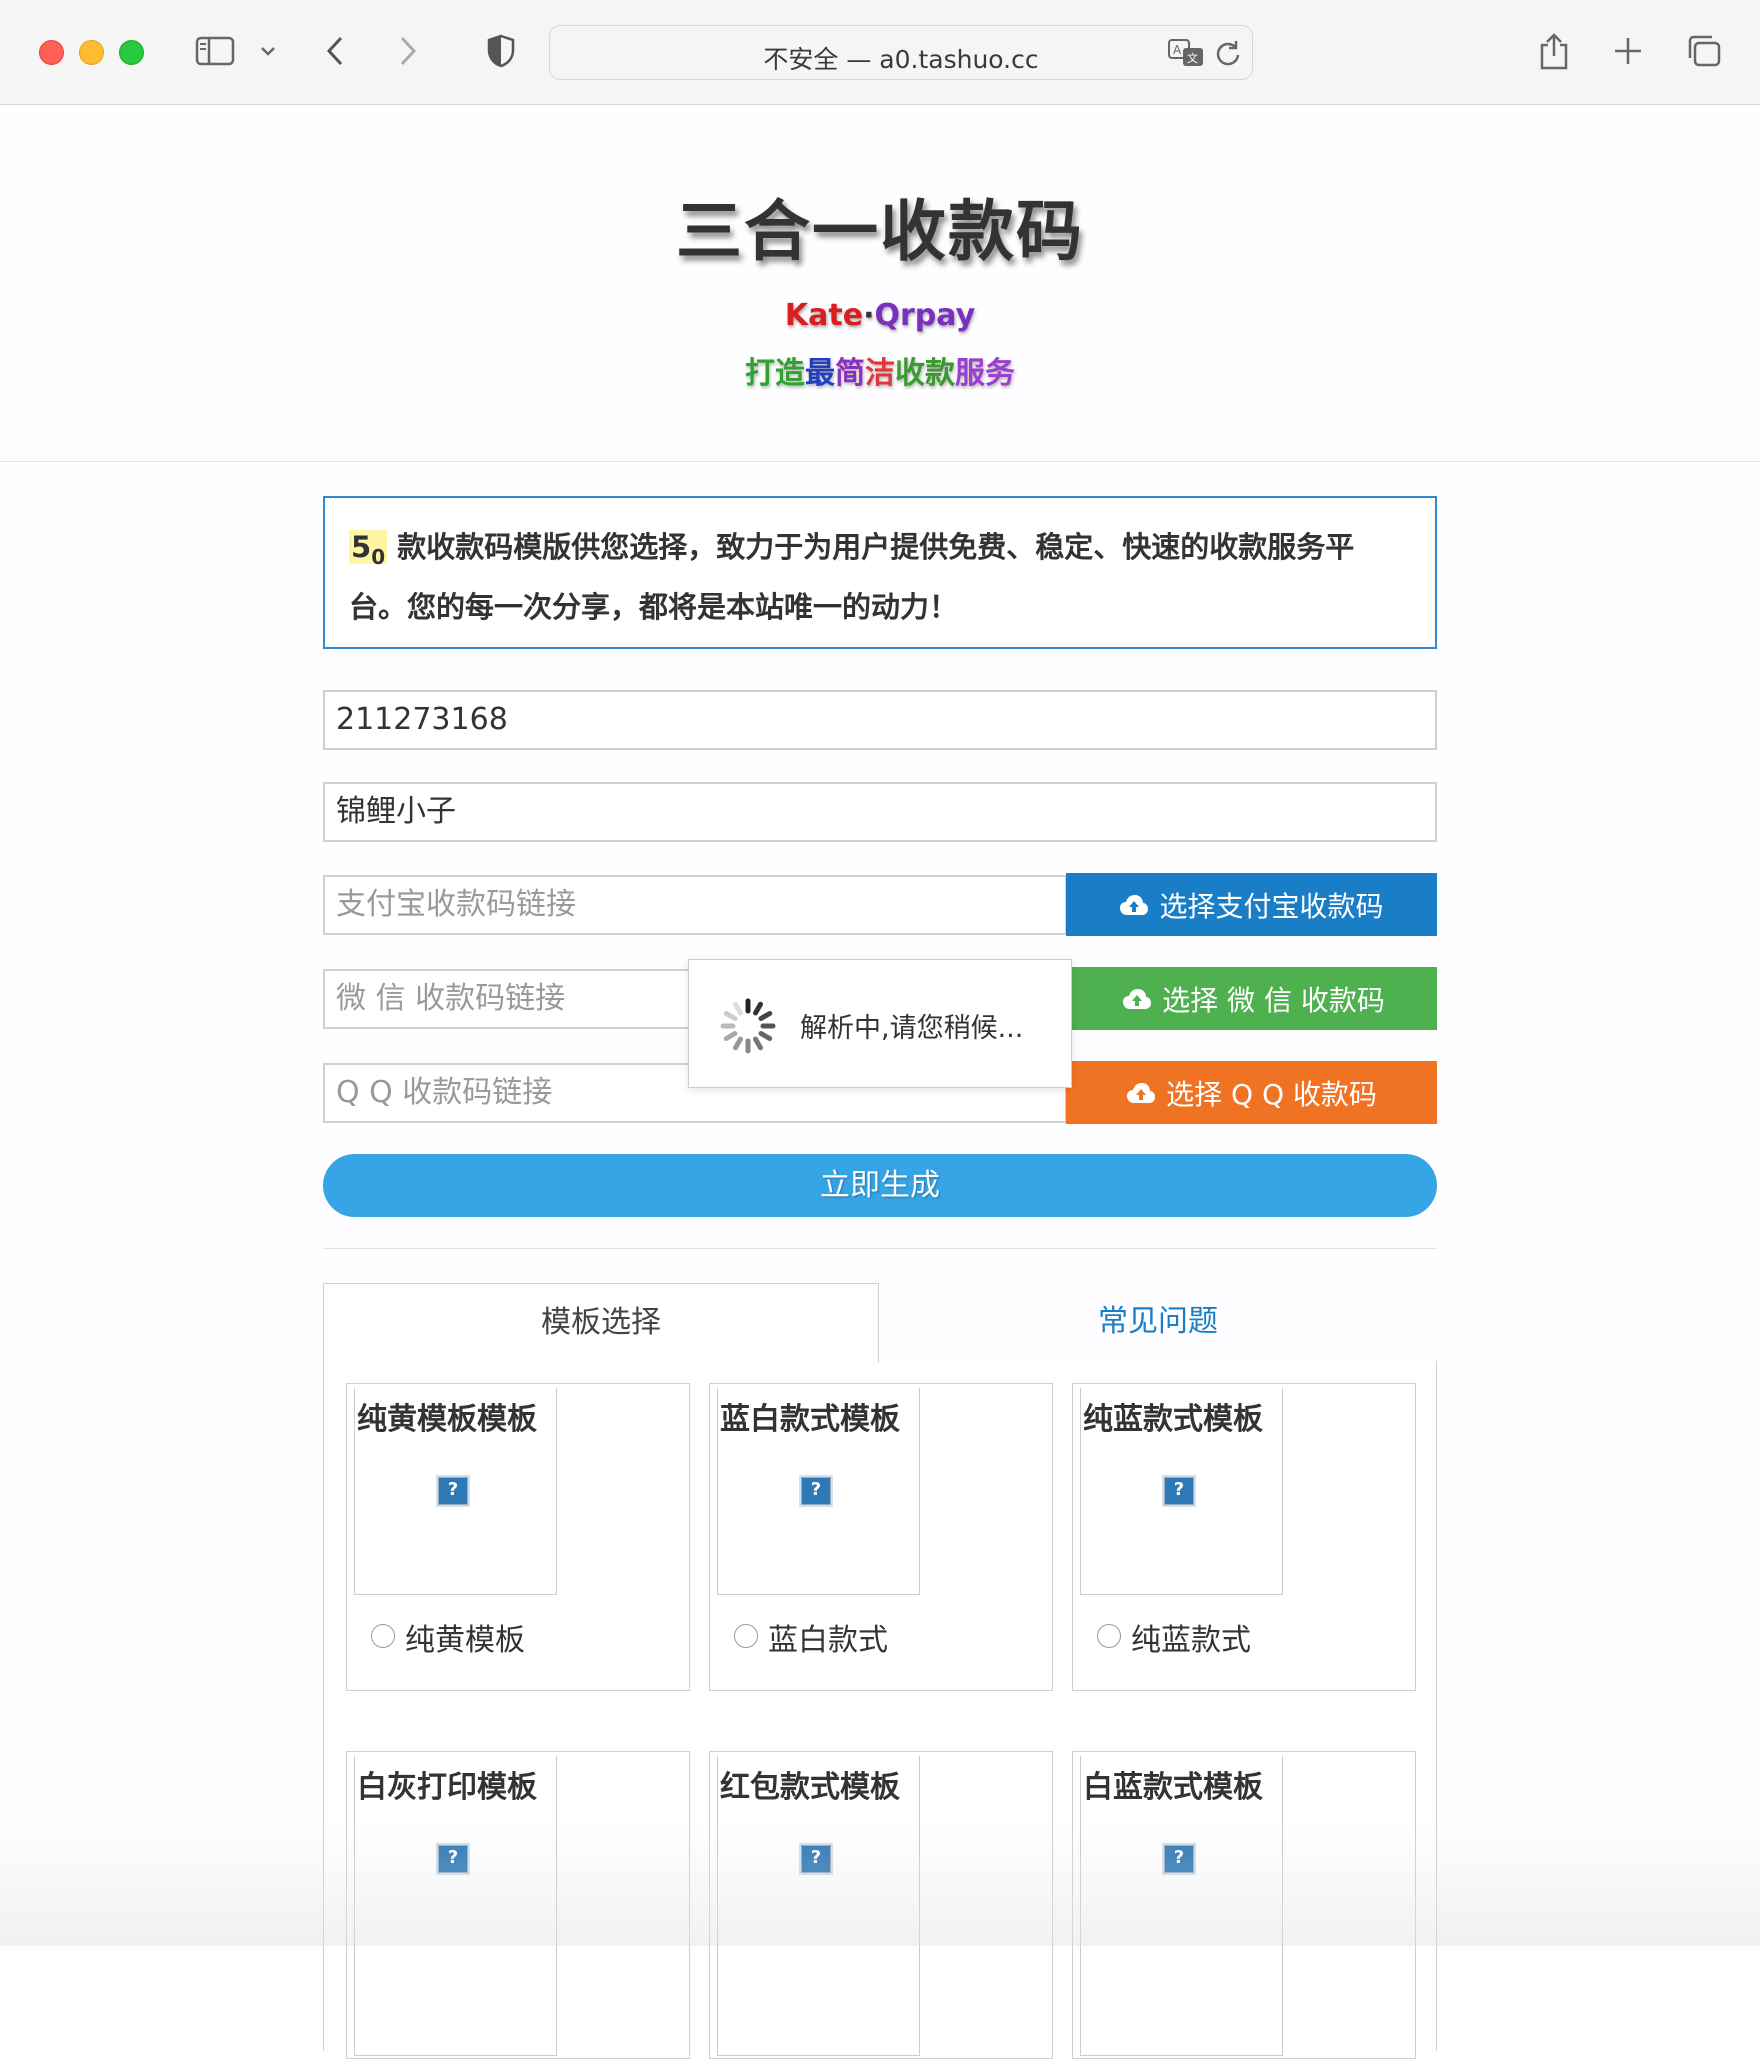 The width and height of the screenshot is (1760, 2059). I want to click on reload-icon, so click(1228, 55).